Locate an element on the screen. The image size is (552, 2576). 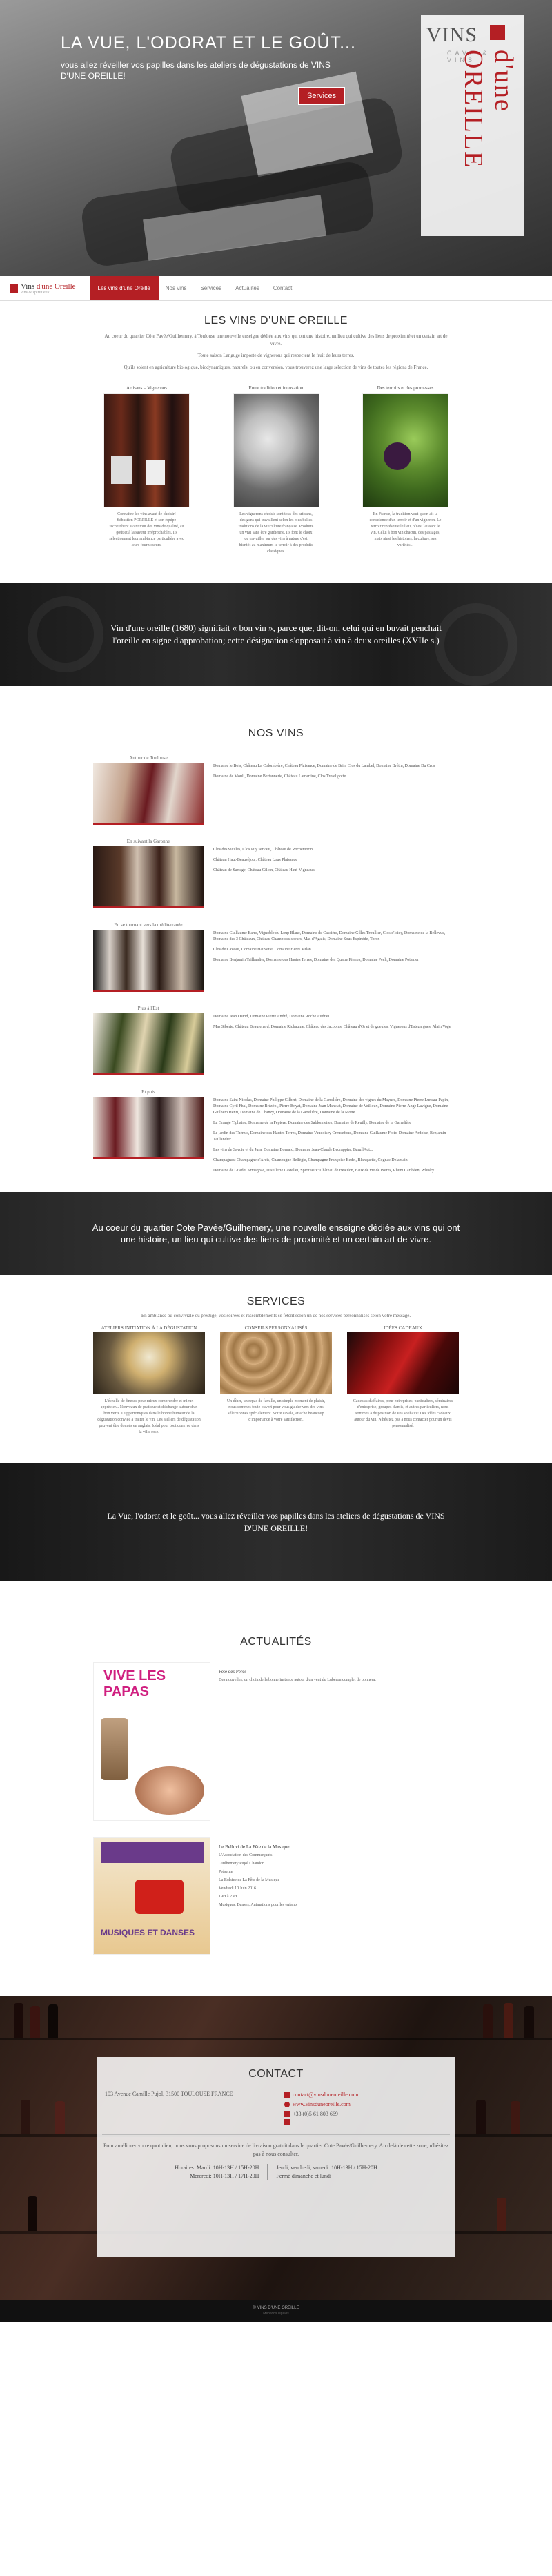
news-text: Guilhemery Pujol Chaudon is located at coordinates (241, 1864).